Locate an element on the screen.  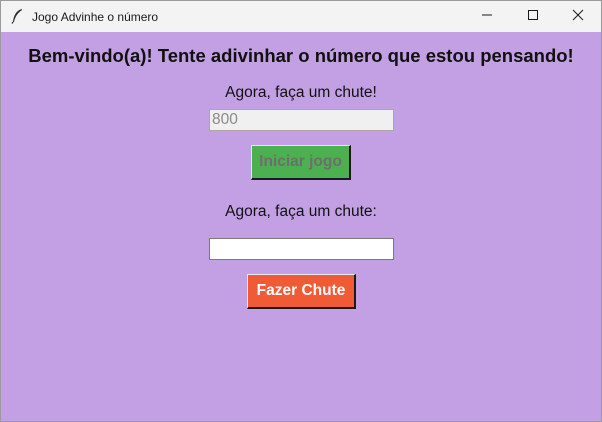
close-button is located at coordinates (578, 16).